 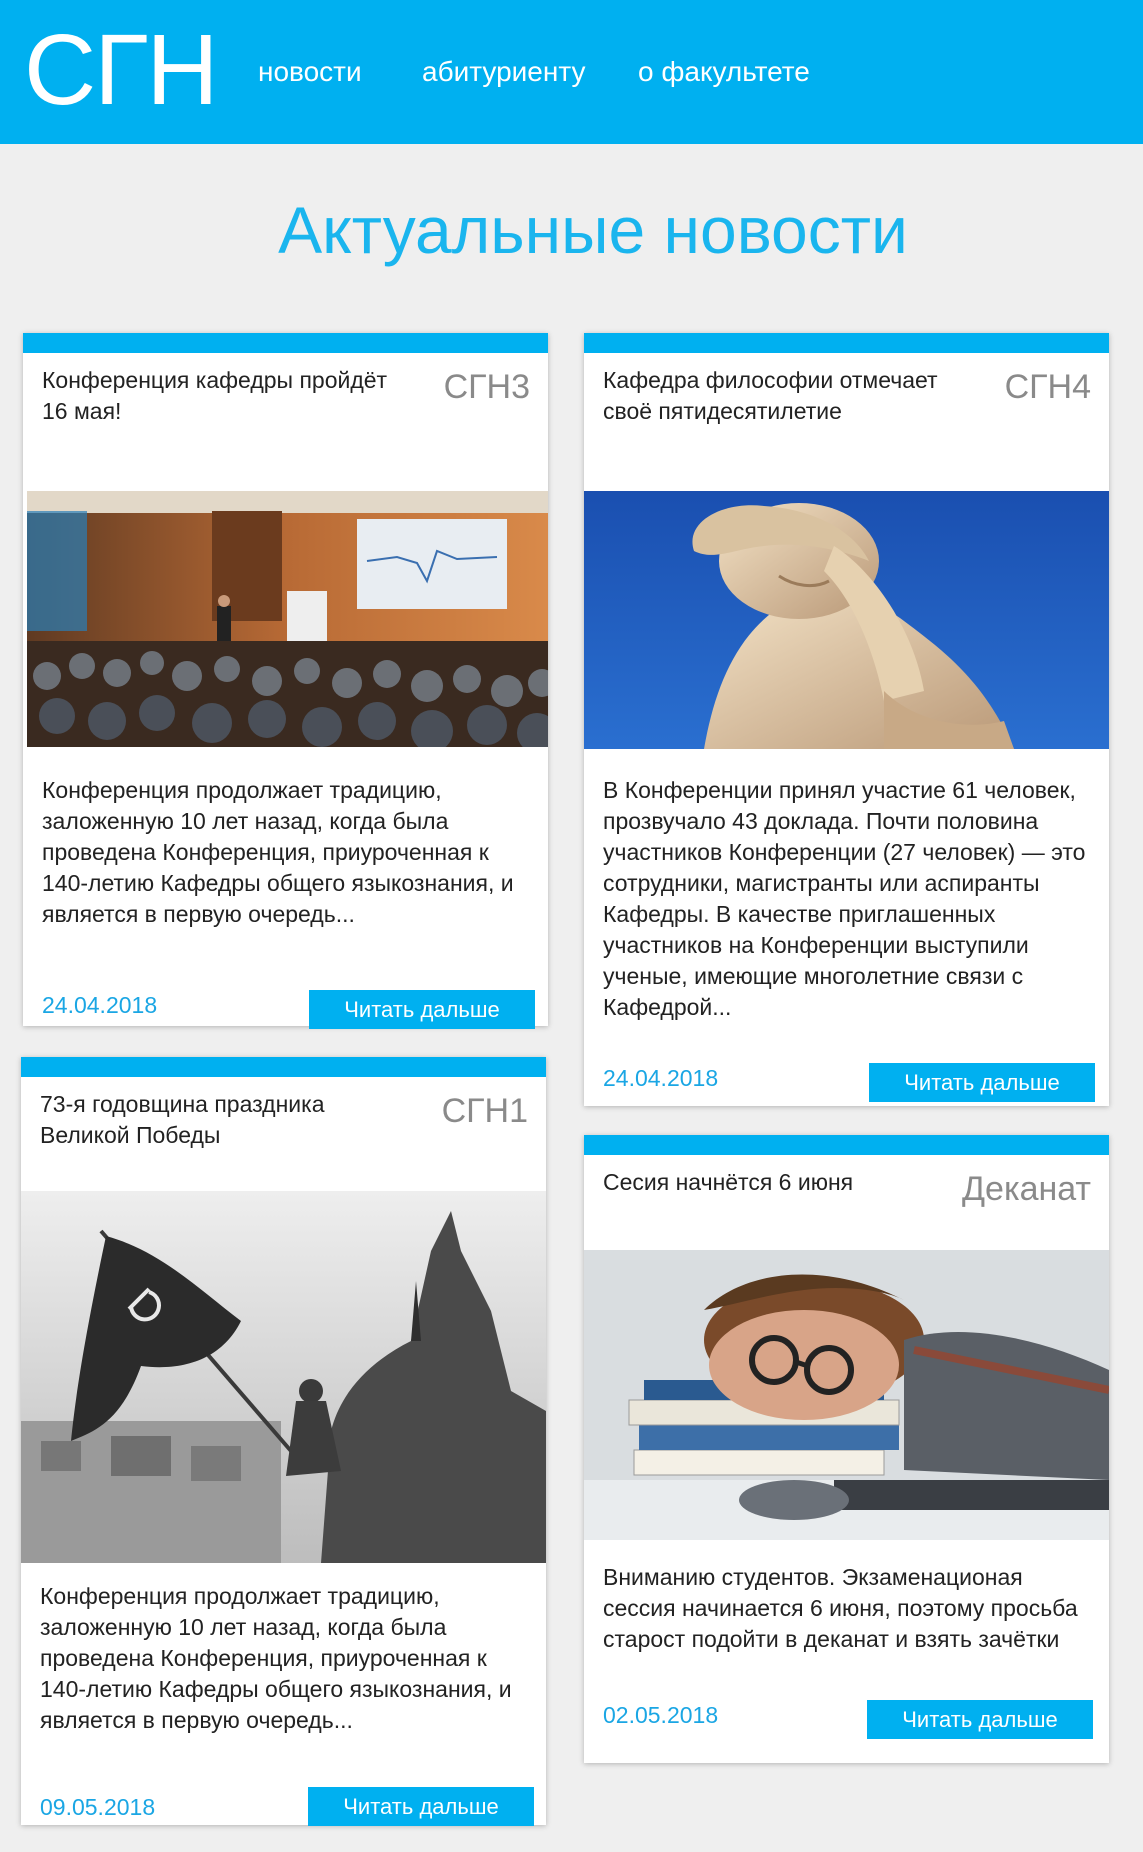 I want to click on nav-item-news: новости, so click(x=310, y=72).